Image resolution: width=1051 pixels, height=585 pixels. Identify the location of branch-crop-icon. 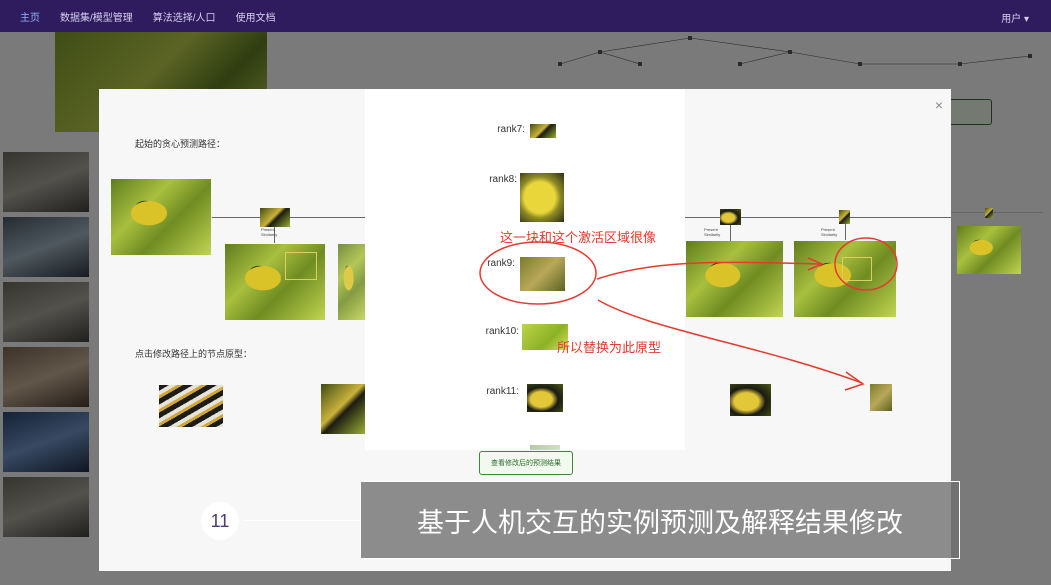
(543, 131).